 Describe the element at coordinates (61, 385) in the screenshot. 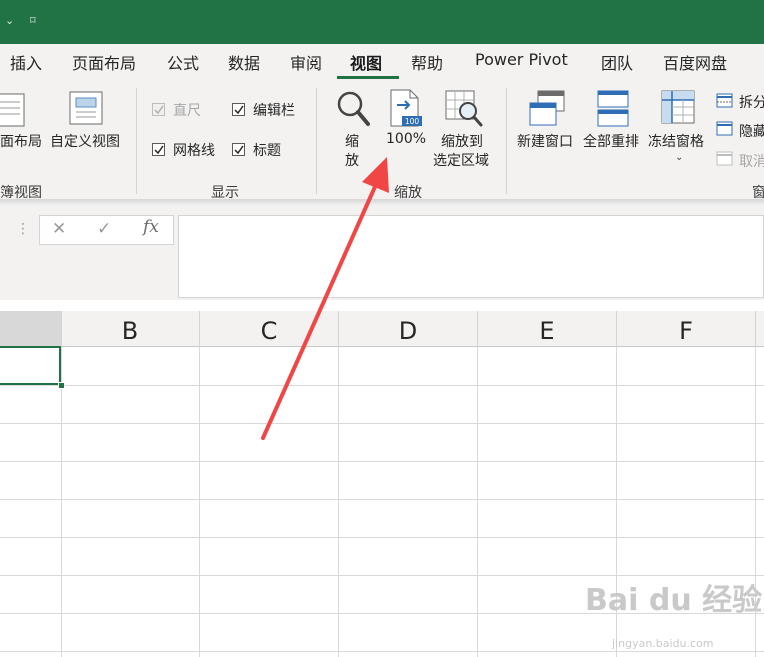

I see `fill-handle` at that location.